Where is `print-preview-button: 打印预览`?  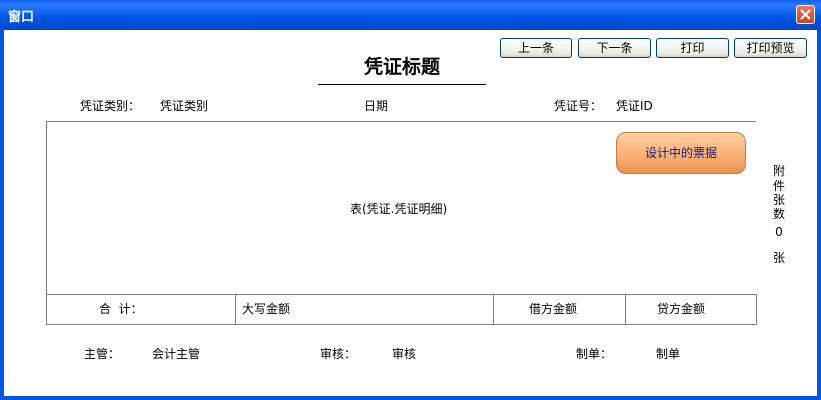
print-preview-button: 打印预览 is located at coordinates (770, 48).